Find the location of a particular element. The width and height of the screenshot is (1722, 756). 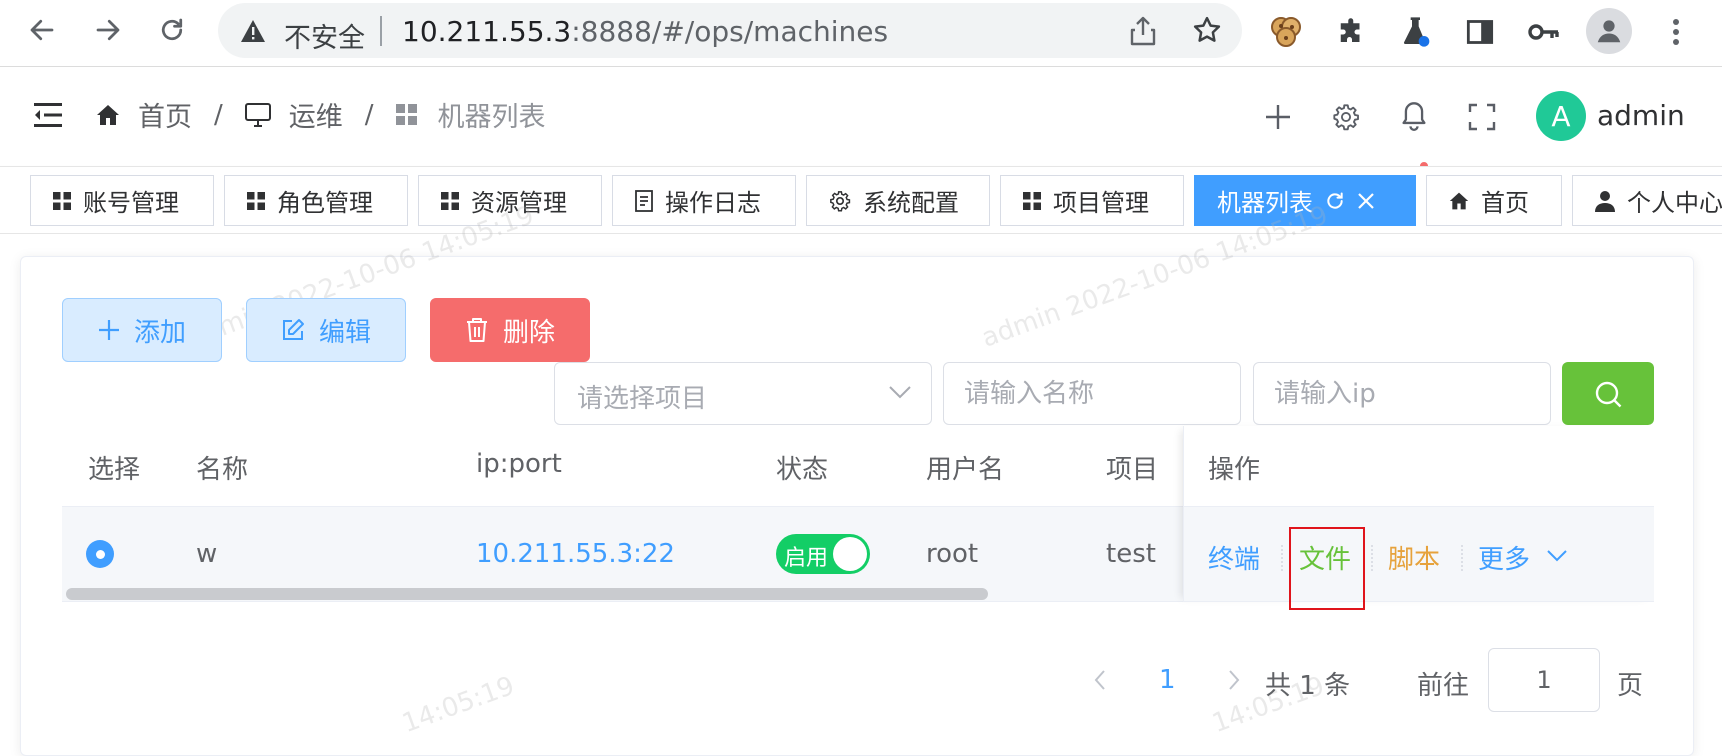

username: admin is located at coordinates (1641, 115).